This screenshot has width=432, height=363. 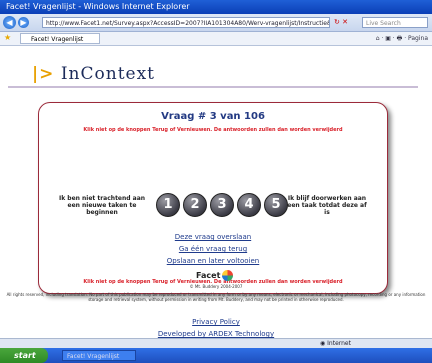 What do you see at coordinates (216, 355) in the screenshot?
I see `taskbar: start Facet! Vragenlijst` at bounding box center [216, 355].